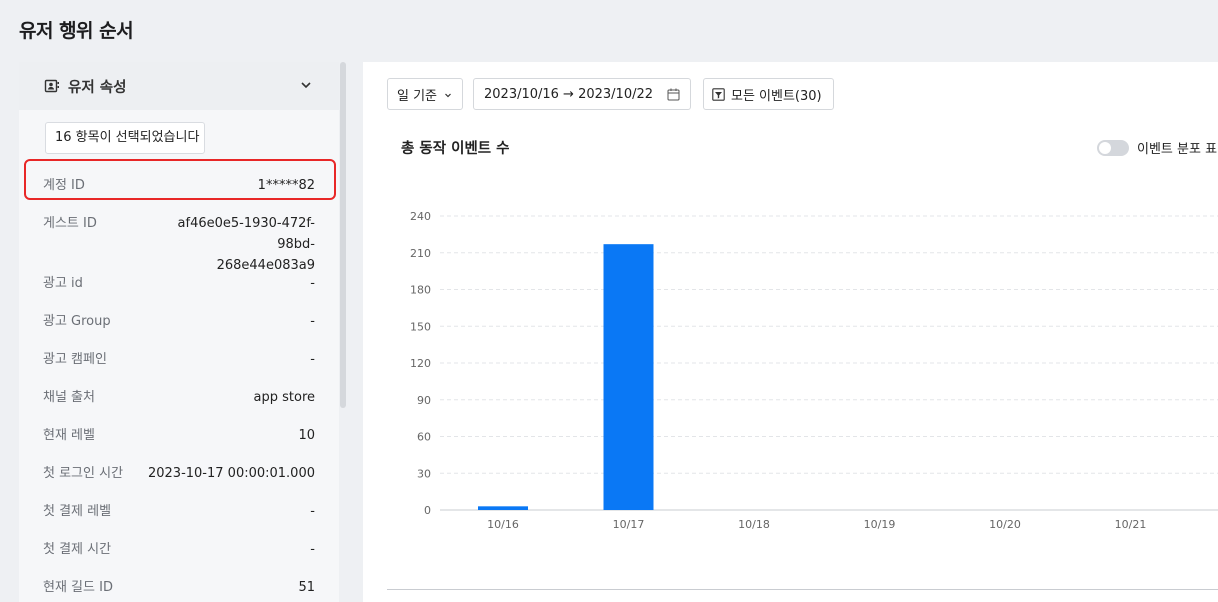 This screenshot has height=602, width=1218. What do you see at coordinates (1005, 524) in the screenshot?
I see `x-tick-label: 10/20` at bounding box center [1005, 524].